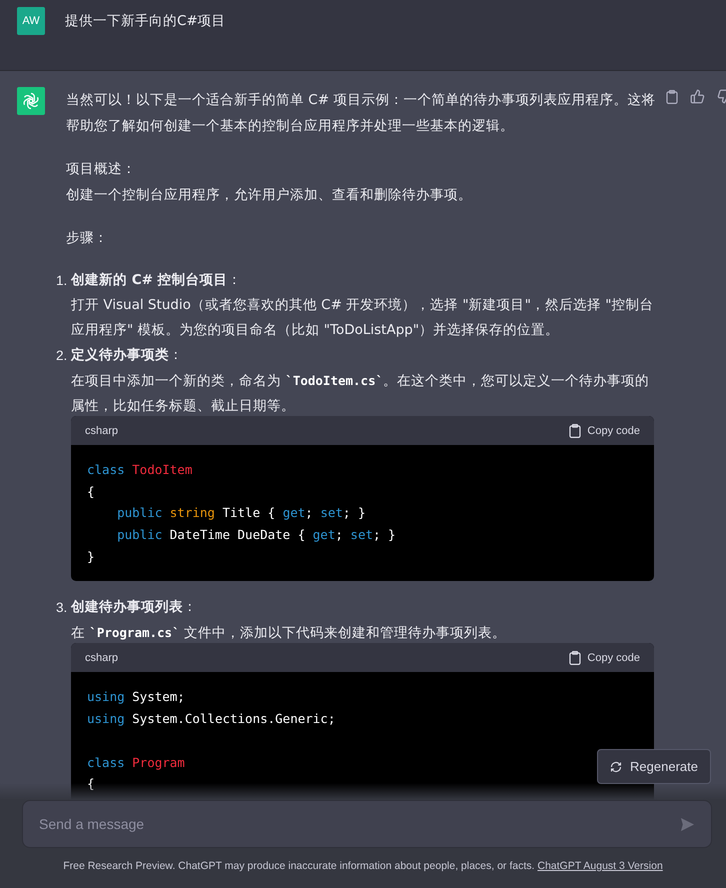 The height and width of the screenshot is (888, 726). Describe the element at coordinates (87, 238) in the screenshot. I see `steps-label: 步骤：` at that location.